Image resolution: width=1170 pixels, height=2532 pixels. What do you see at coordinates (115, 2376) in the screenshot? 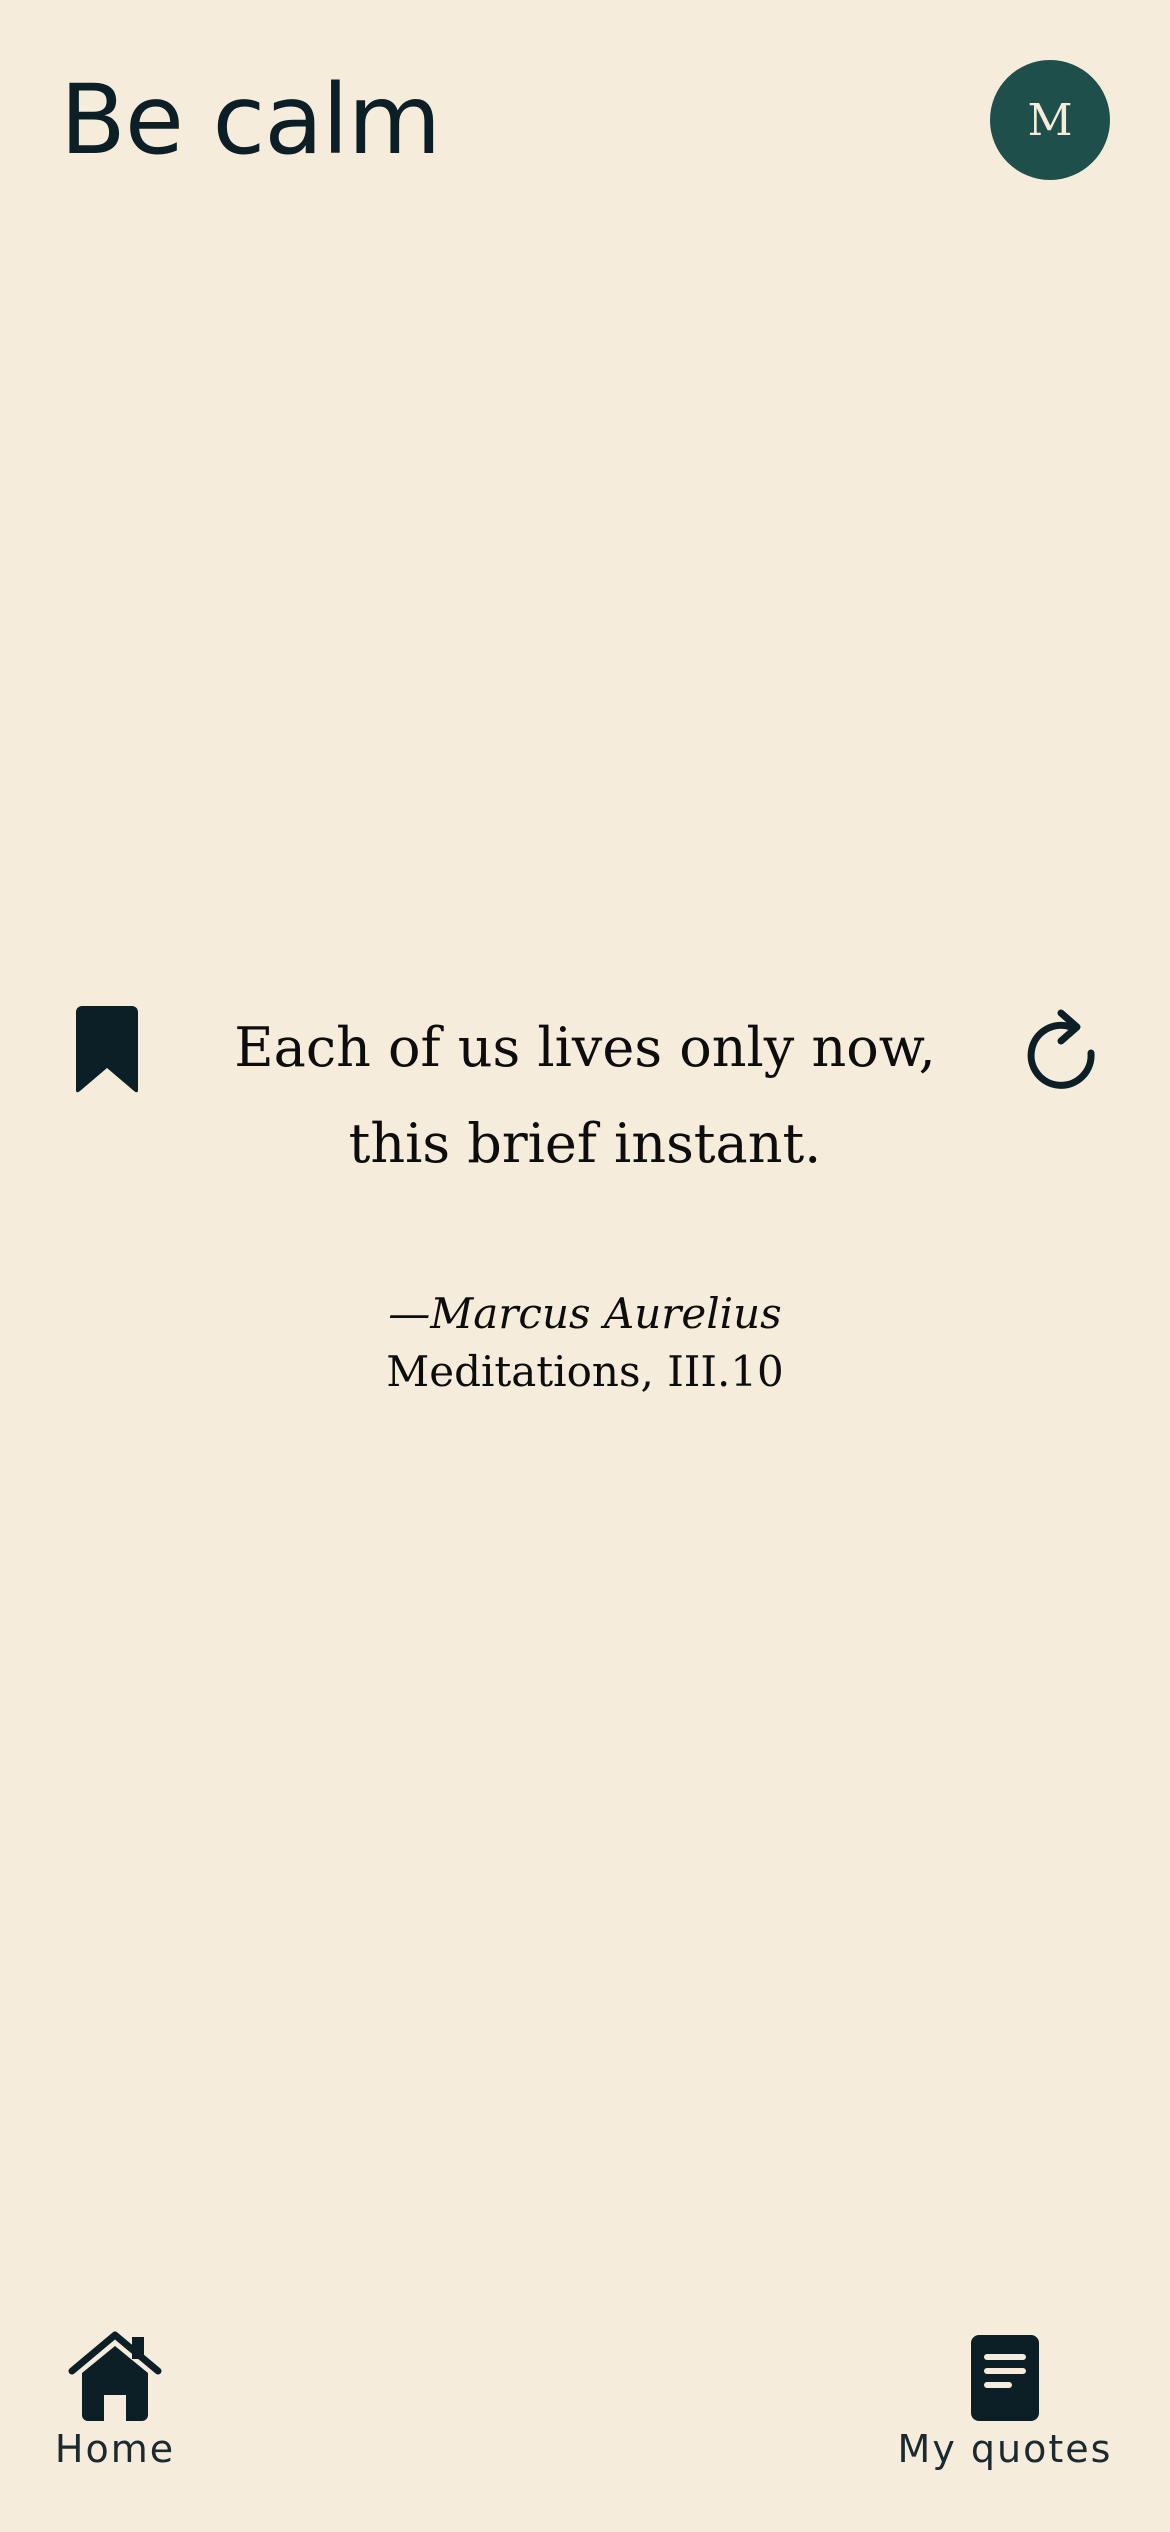
I see `home-icon` at bounding box center [115, 2376].